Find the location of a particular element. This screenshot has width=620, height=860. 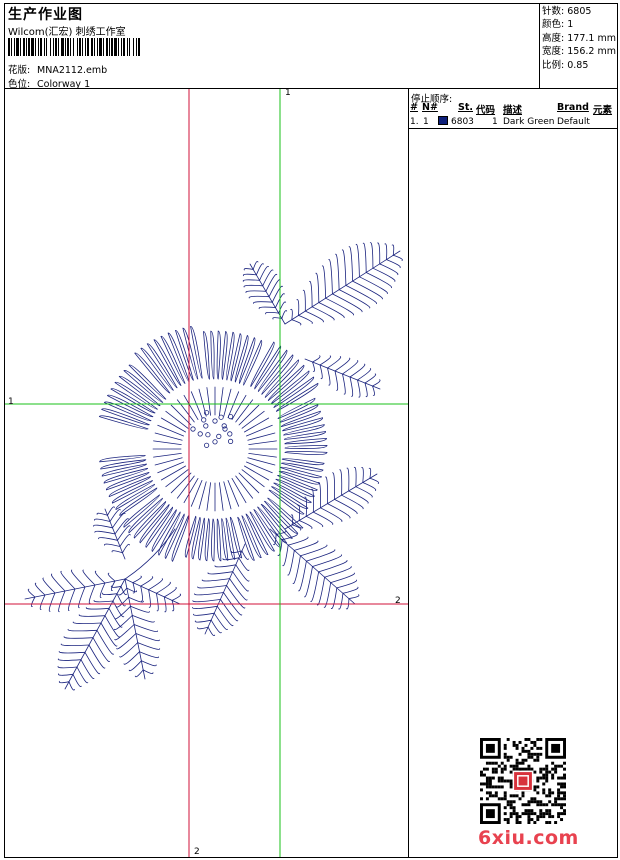

qr-code-icon is located at coordinates (523, 781).